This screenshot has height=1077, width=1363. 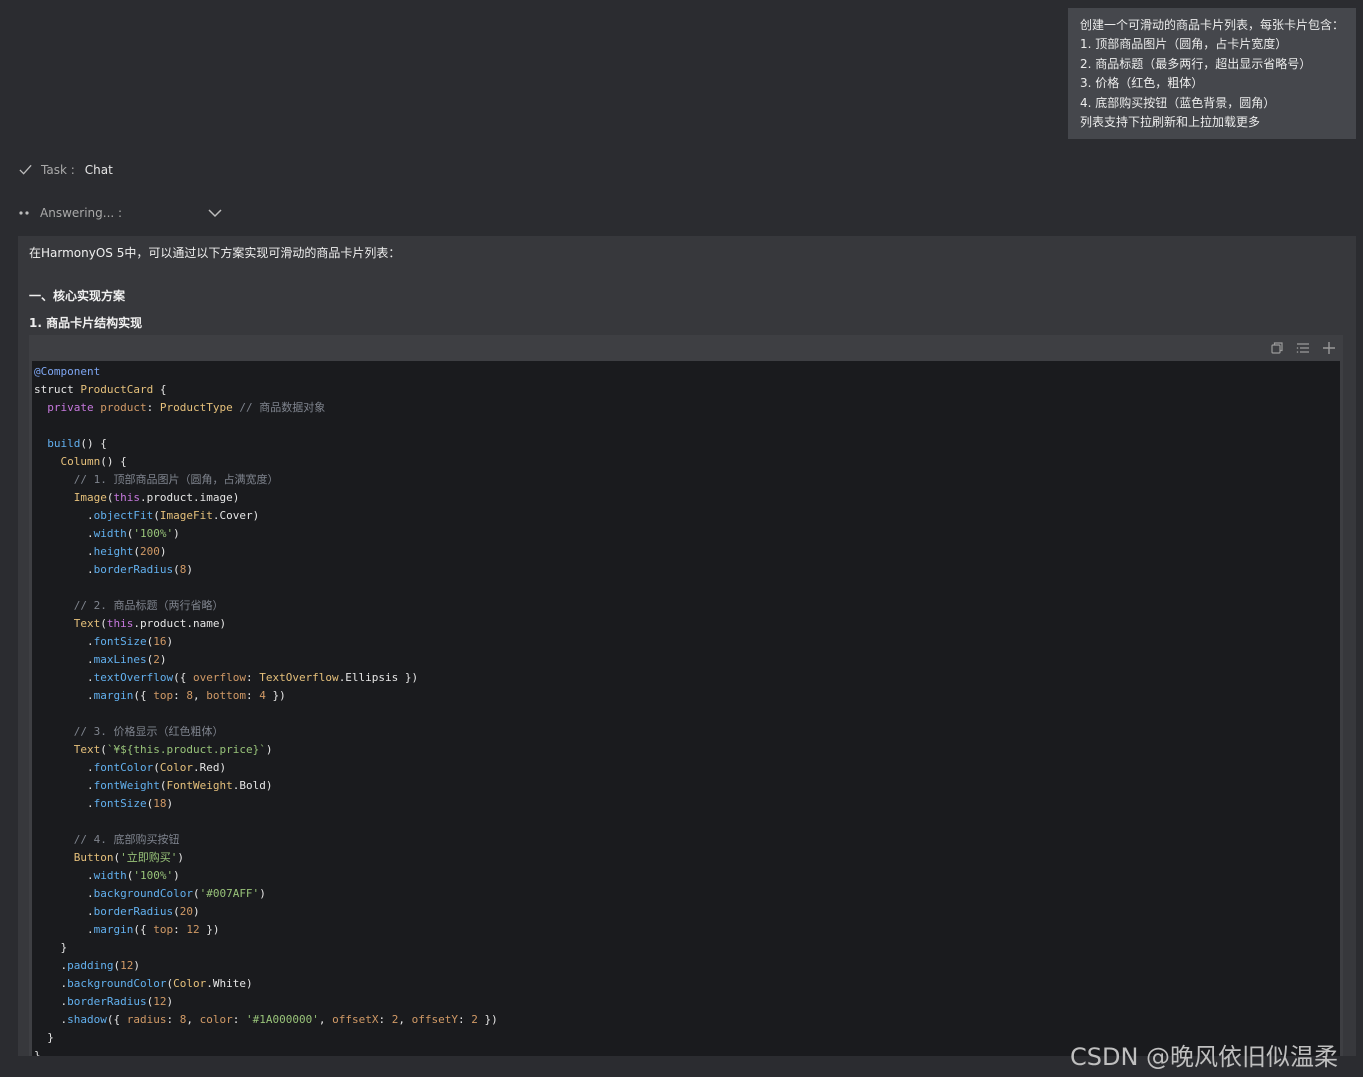 I want to click on code-token: Column, so click(x=80, y=461).